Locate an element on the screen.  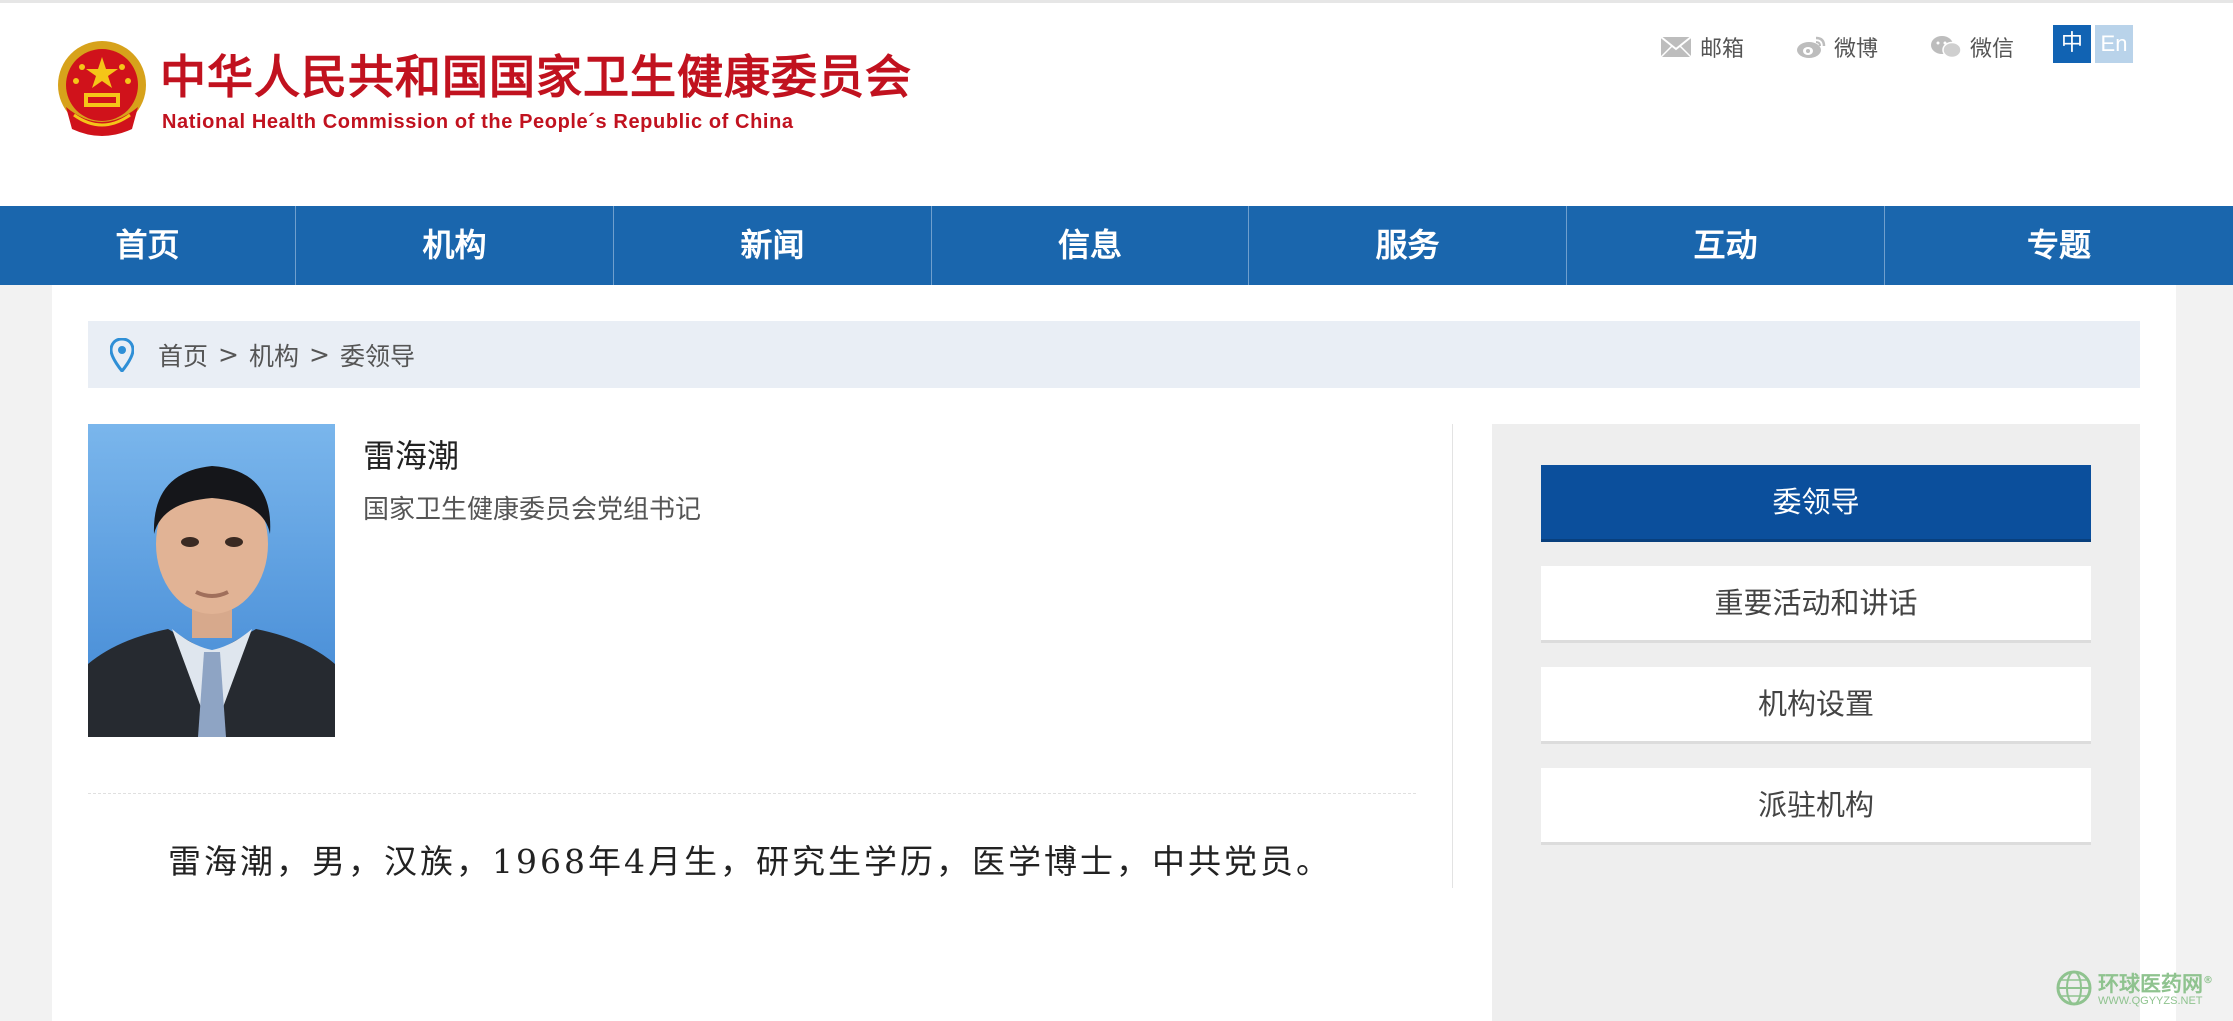
location-pin-icon is located at coordinates (122, 354).